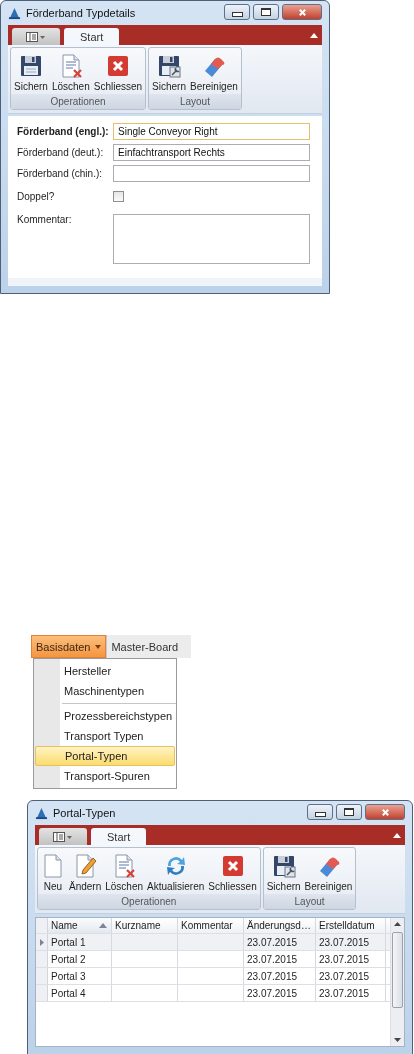 Image resolution: width=414 pixels, height=1054 pixels. I want to click on scrollbar, so click(397, 982).